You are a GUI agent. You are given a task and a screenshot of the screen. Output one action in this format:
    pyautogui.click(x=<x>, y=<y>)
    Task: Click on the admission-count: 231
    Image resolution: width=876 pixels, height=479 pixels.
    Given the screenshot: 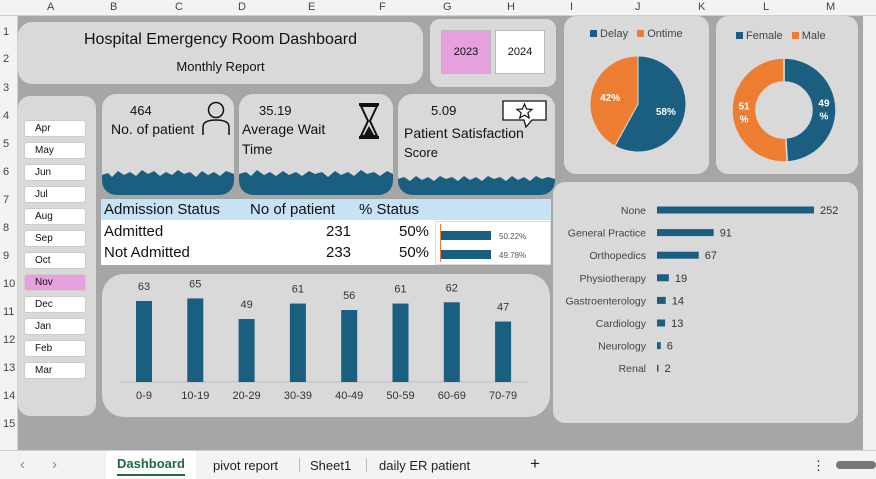 What is the action you would take?
    pyautogui.click(x=339, y=231)
    